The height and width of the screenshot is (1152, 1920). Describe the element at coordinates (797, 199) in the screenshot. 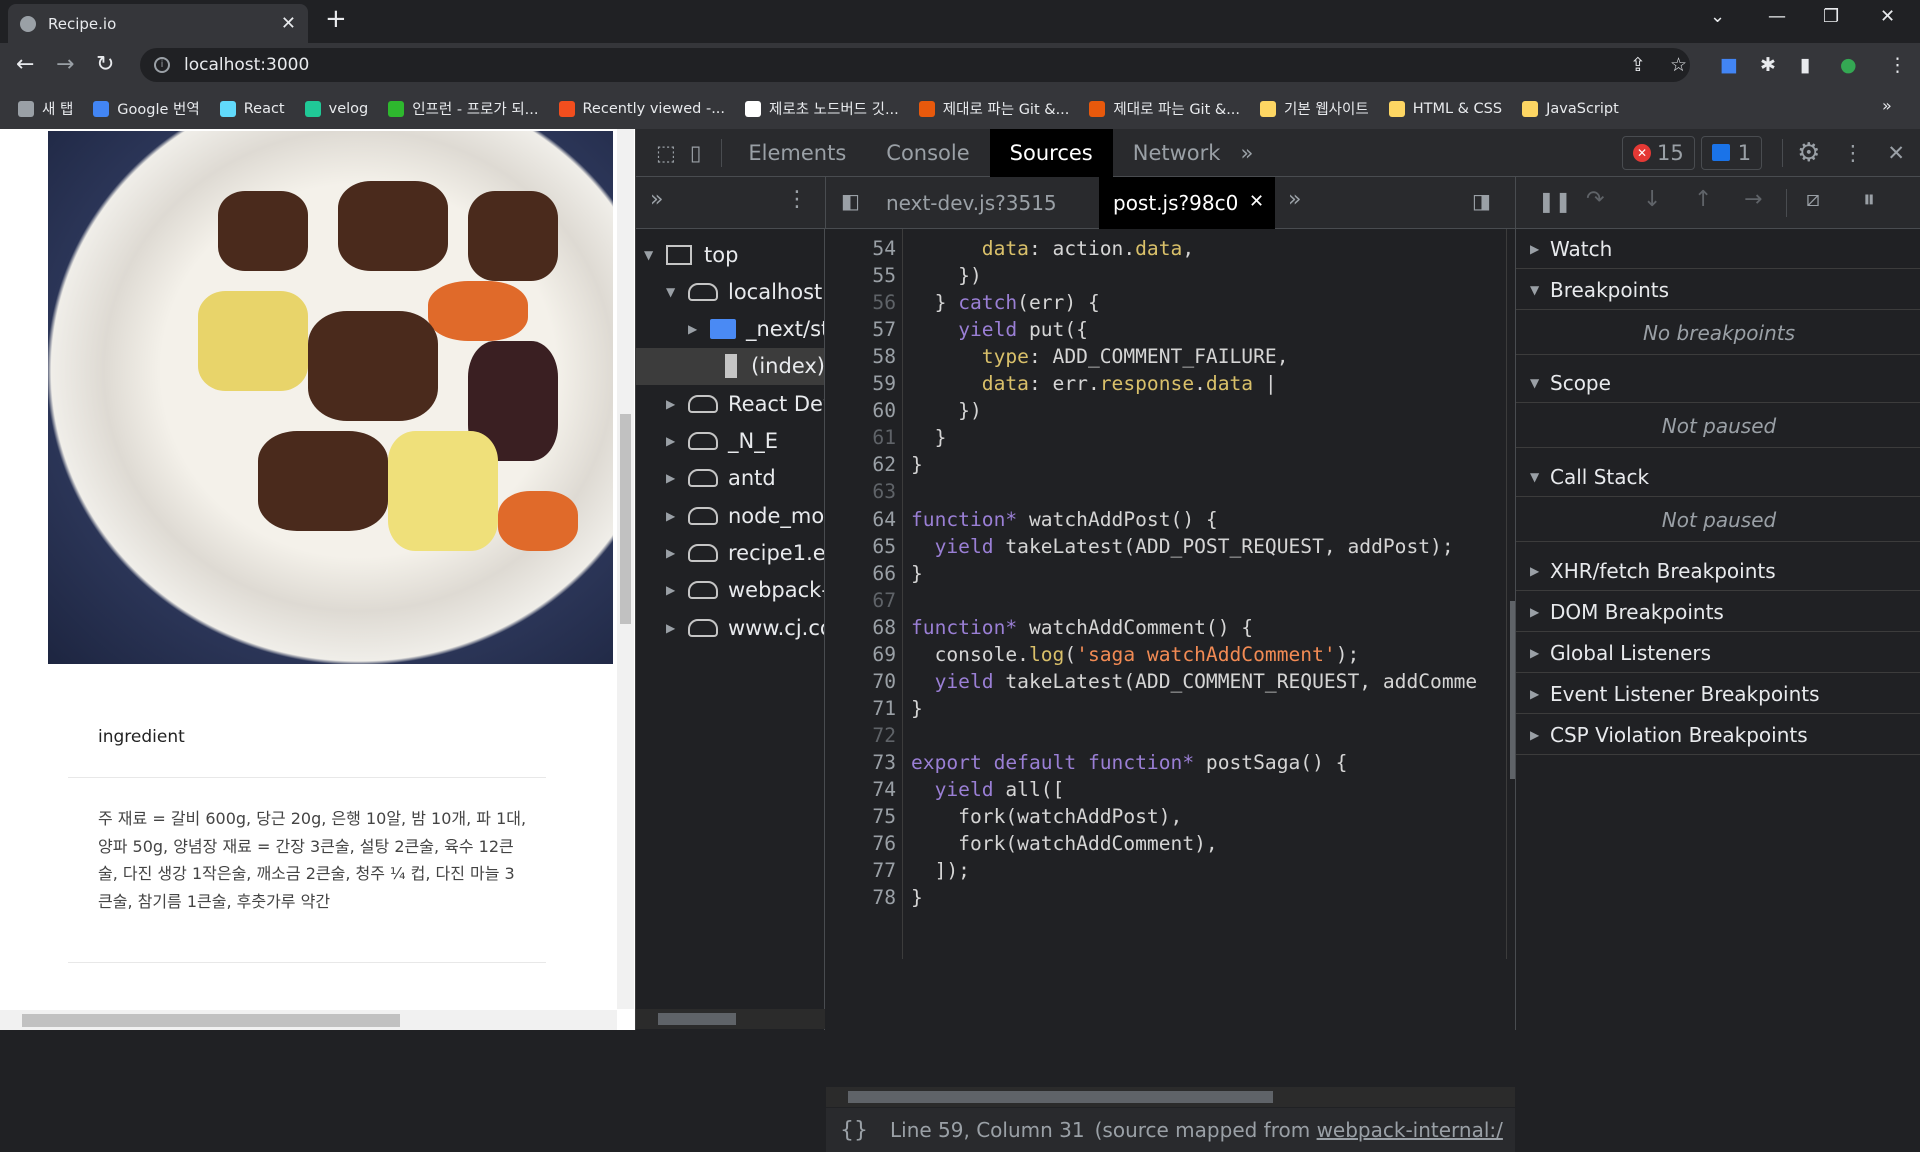

I see `navigator-menu-icon: ⋮` at that location.